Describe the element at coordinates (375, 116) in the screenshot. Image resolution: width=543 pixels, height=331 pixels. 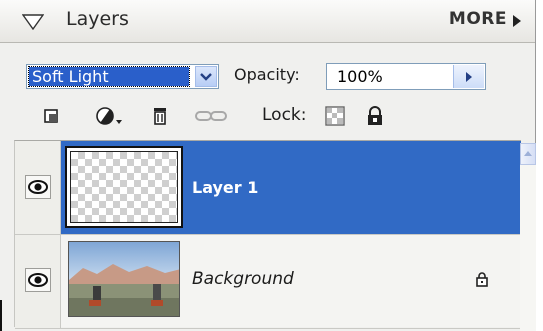
I see `lock-all-icon` at that location.